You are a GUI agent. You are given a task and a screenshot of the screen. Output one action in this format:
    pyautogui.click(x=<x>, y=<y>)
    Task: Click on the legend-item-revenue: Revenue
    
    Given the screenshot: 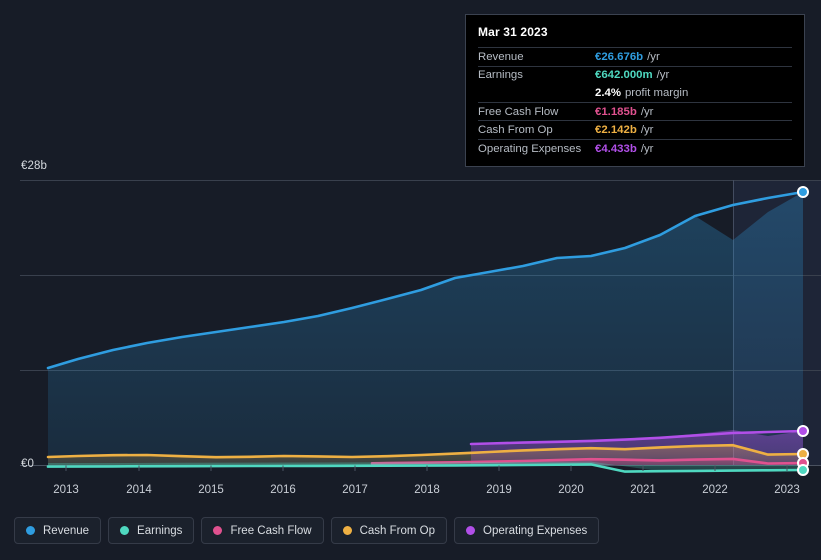 What is the action you would take?
    pyautogui.click(x=58, y=530)
    